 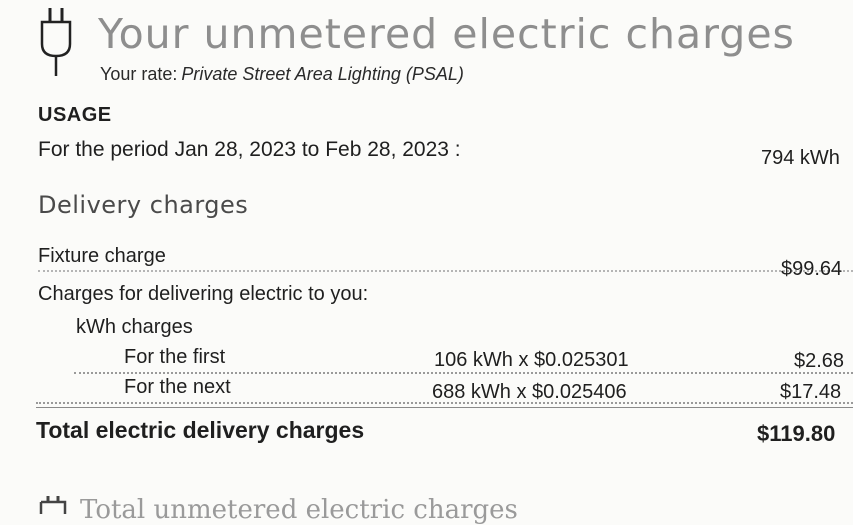 What do you see at coordinates (819, 361) in the screenshot?
I see `tier-amount: $2.68` at bounding box center [819, 361].